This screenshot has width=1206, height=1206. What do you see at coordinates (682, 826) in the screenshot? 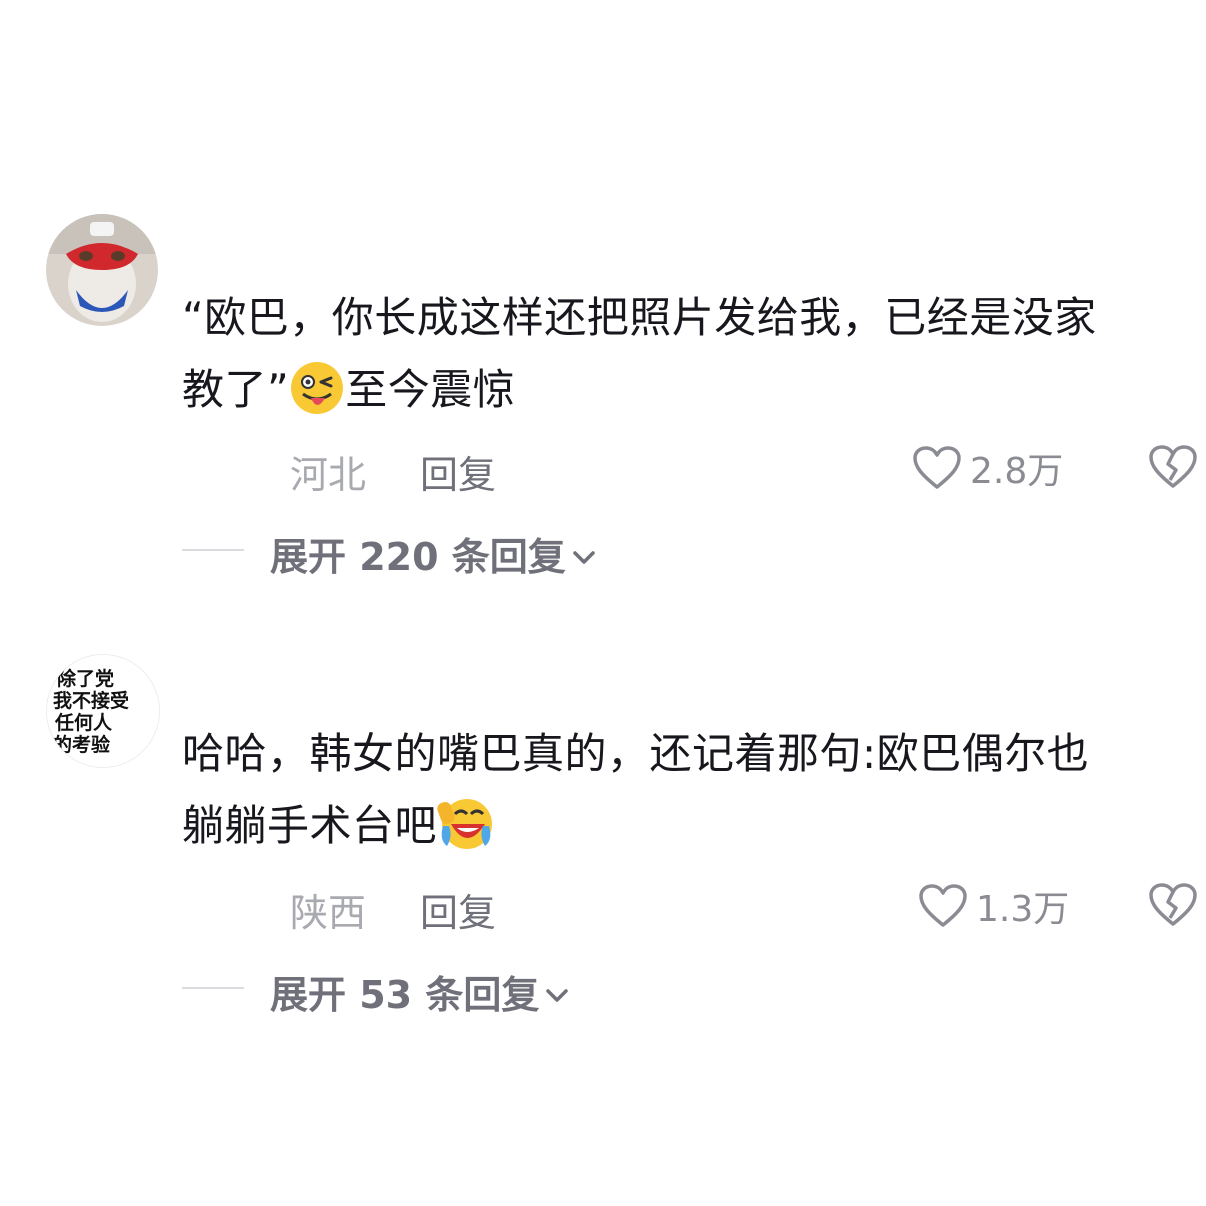
I see `comment-line: 躺躺手术台吧` at bounding box center [682, 826].